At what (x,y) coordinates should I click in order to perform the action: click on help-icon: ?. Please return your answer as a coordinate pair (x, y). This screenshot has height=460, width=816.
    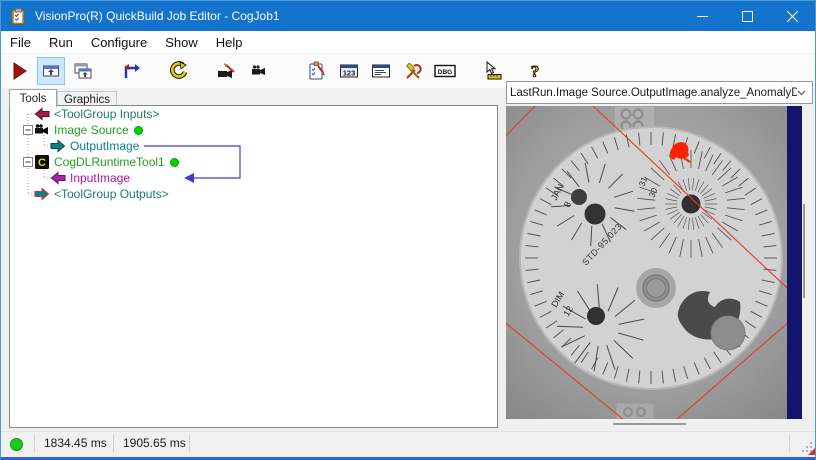
    Looking at the image, I should click on (535, 71).